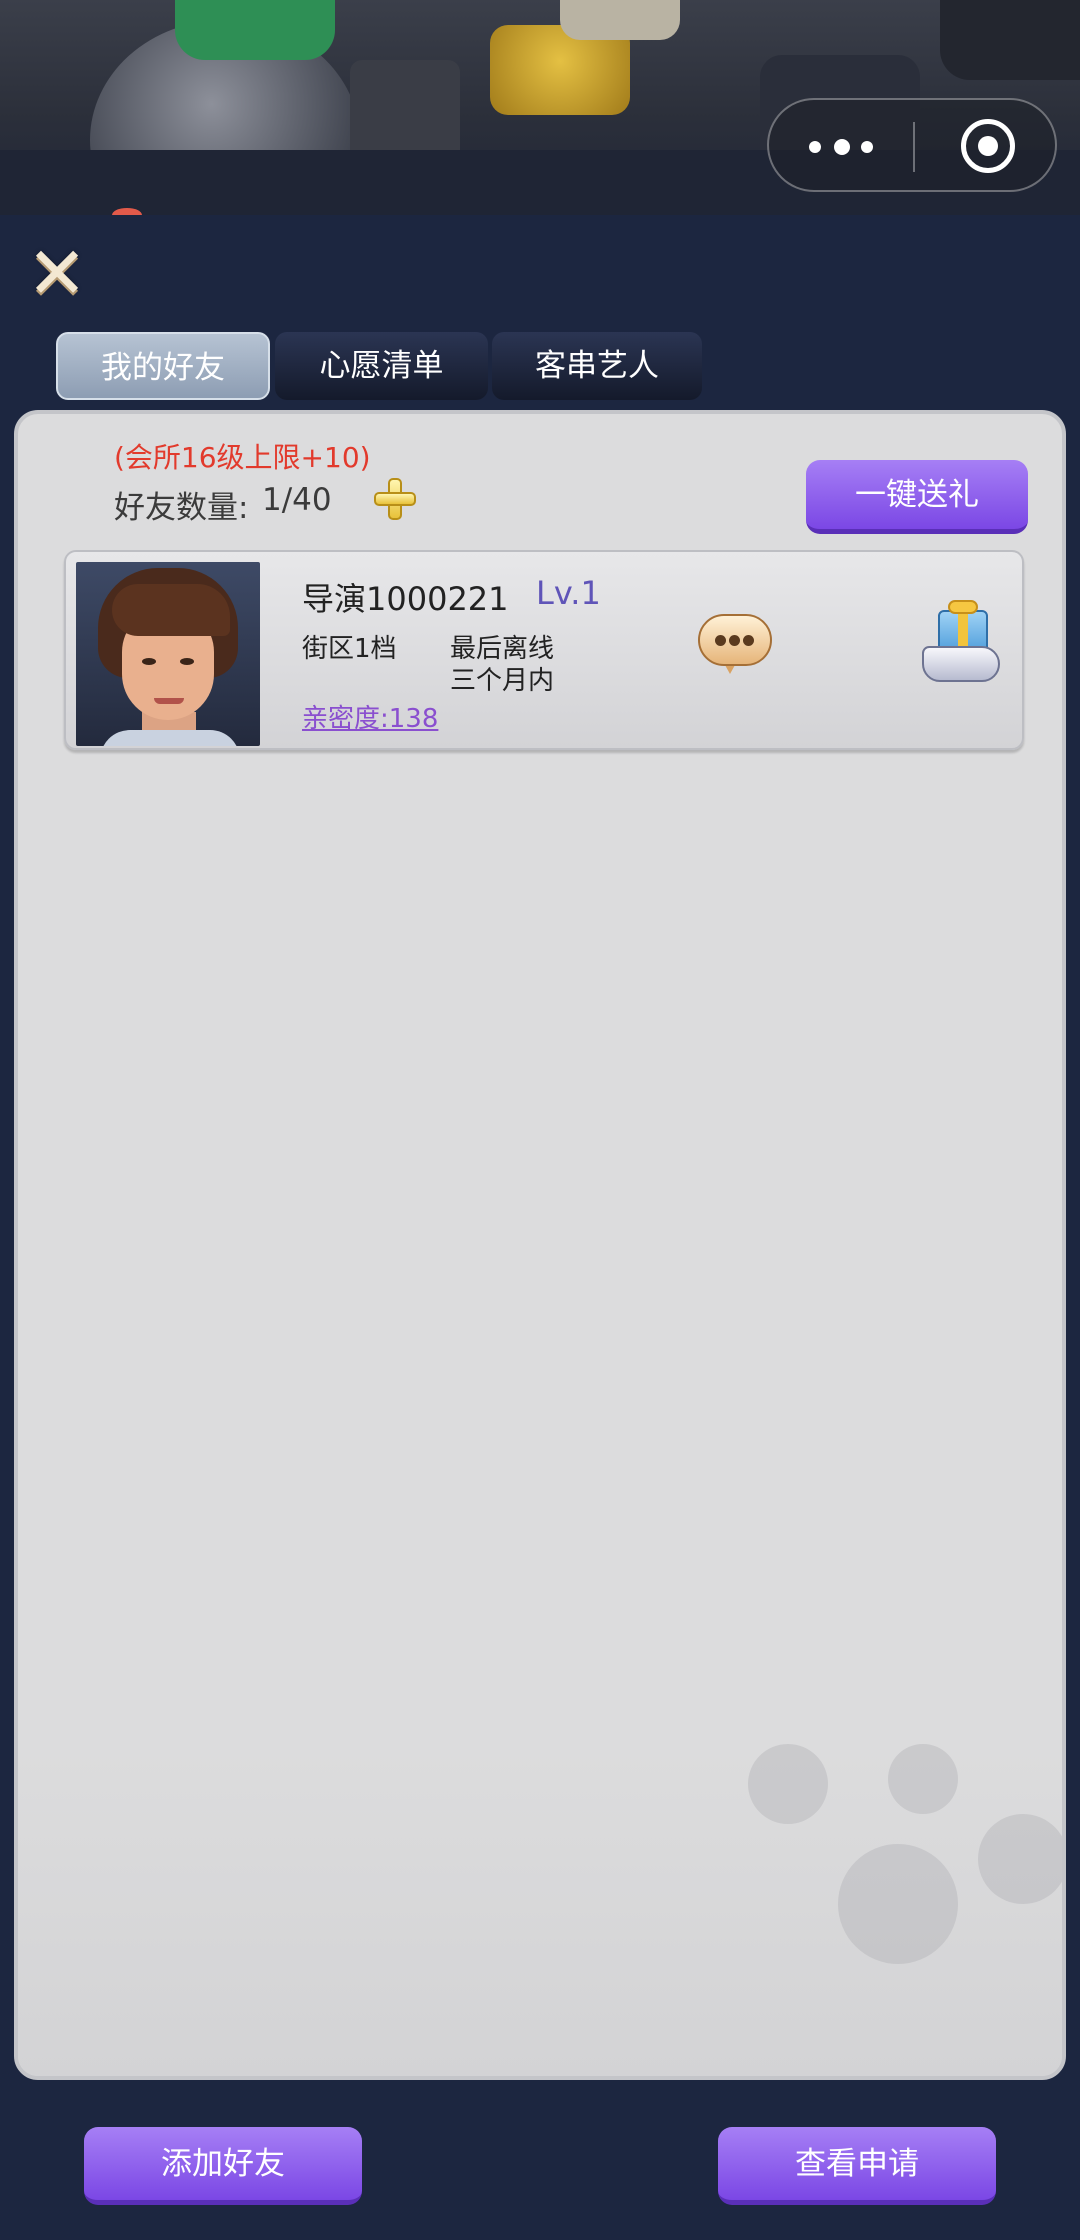 The width and height of the screenshot is (1080, 2240). I want to click on friend-limit-note: (会所16级上限+10), so click(242, 457).